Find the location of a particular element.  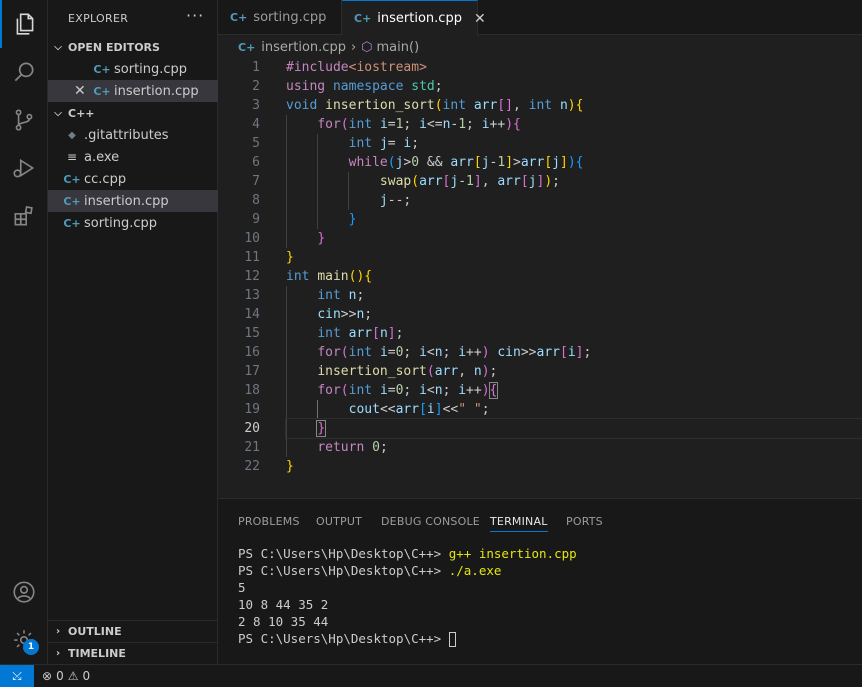

code-line: void insertion_sort(int arr[], int n){ is located at coordinates (435, 105).